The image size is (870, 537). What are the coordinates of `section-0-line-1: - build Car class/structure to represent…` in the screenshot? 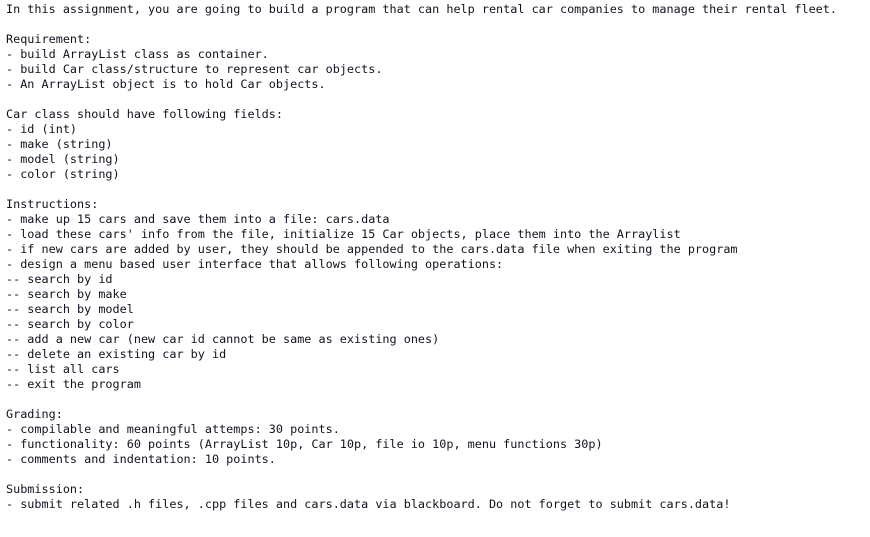 It's located at (194, 69).